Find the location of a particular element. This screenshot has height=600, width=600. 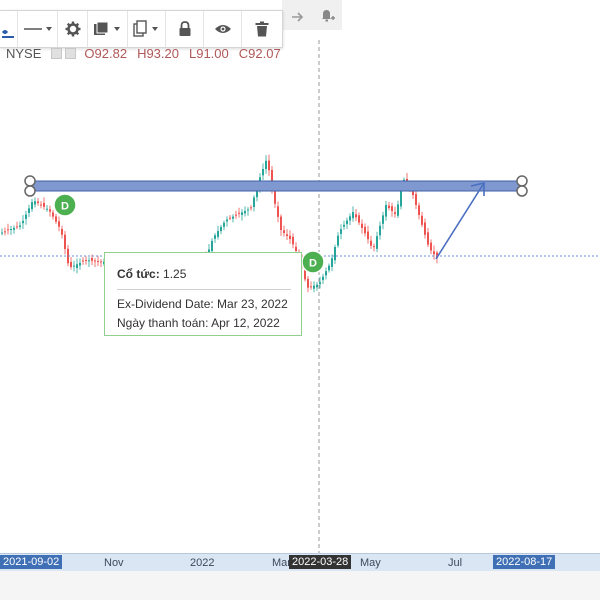

drawing-toolbar is located at coordinates (141, 29).